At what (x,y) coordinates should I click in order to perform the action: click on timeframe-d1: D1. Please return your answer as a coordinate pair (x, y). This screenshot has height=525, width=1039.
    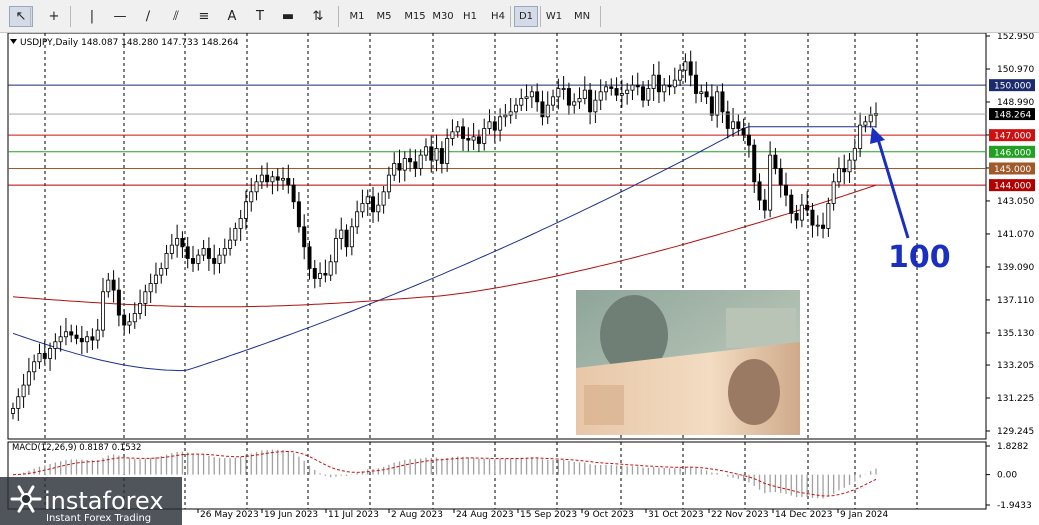
    Looking at the image, I should click on (526, 16).